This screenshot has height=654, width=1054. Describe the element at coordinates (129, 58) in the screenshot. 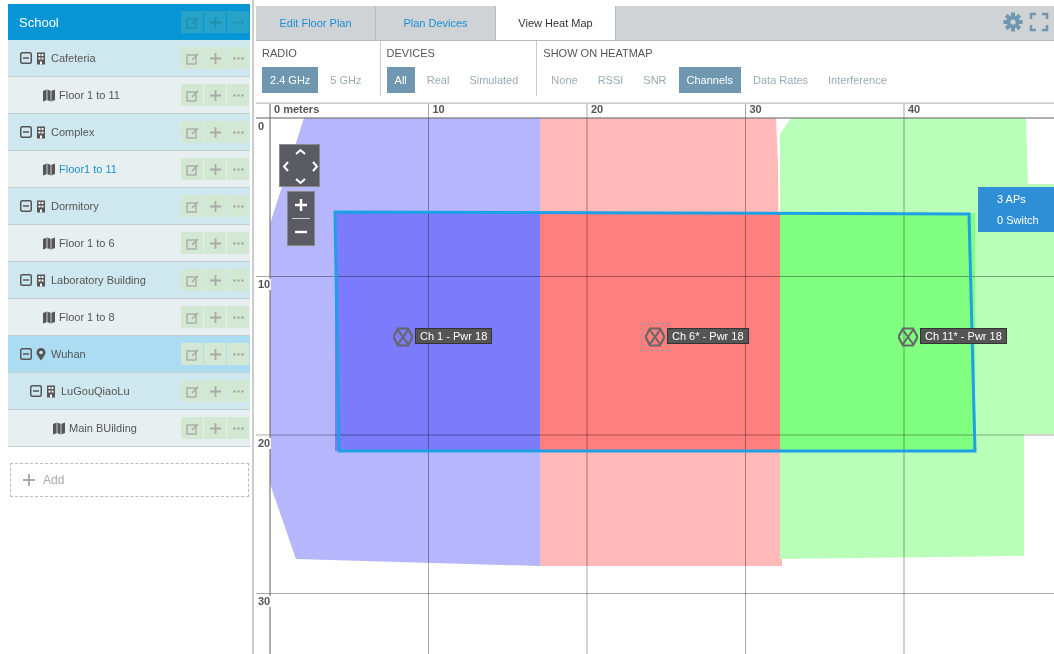

I see `tree-item: Cafeteria` at that location.